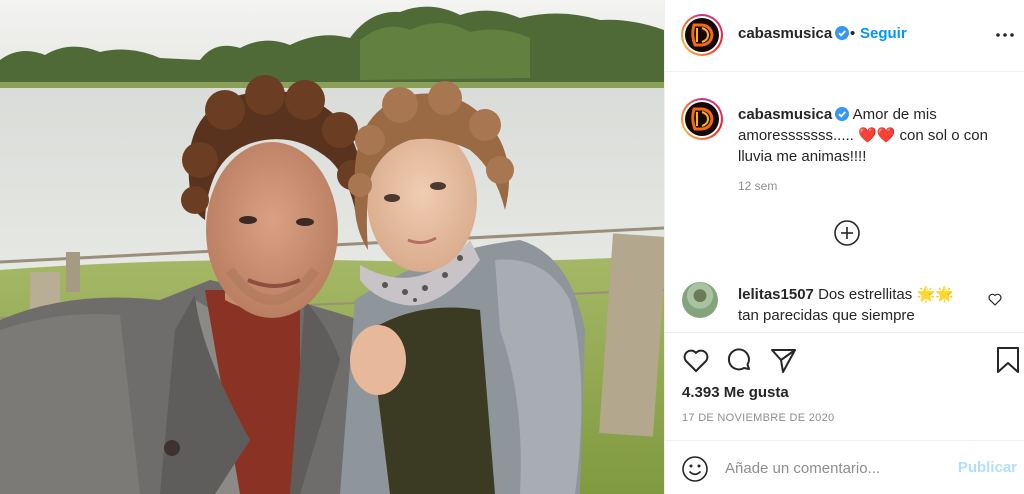 The height and width of the screenshot is (494, 1024). Describe the element at coordinates (758, 418) in the screenshot. I see `post-date: 17 DE NOVIEMBRE DE 2020` at that location.